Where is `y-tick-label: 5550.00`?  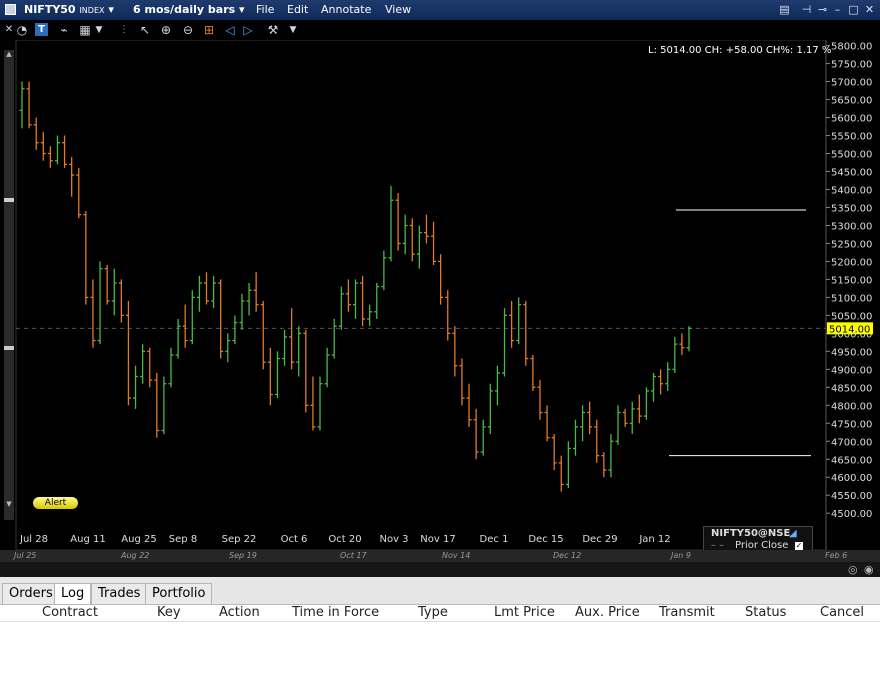
y-tick-label: 5550.00 is located at coordinates (851, 137).